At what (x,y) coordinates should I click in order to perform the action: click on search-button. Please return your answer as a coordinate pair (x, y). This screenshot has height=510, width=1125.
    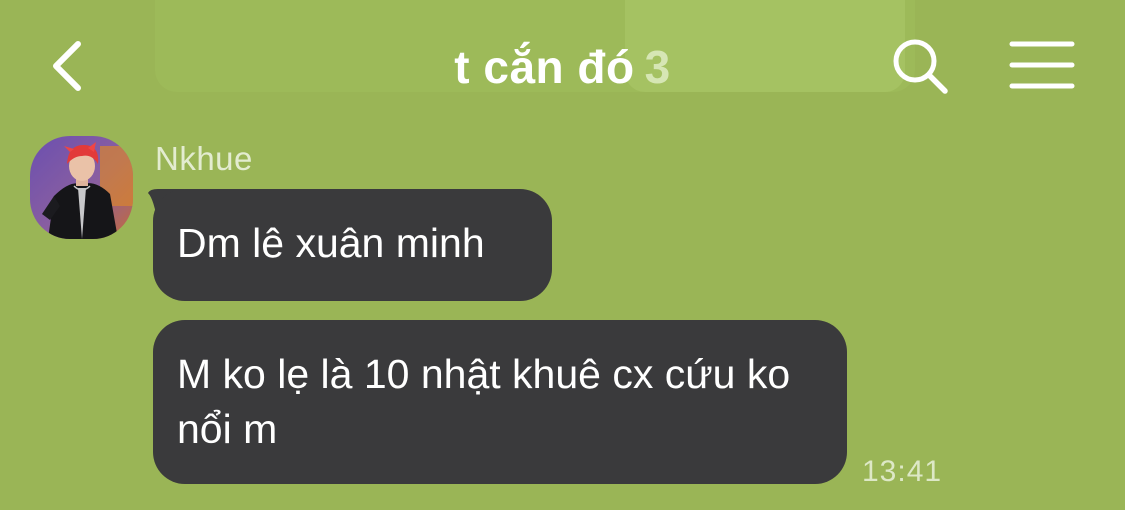
    Looking at the image, I should click on (920, 66).